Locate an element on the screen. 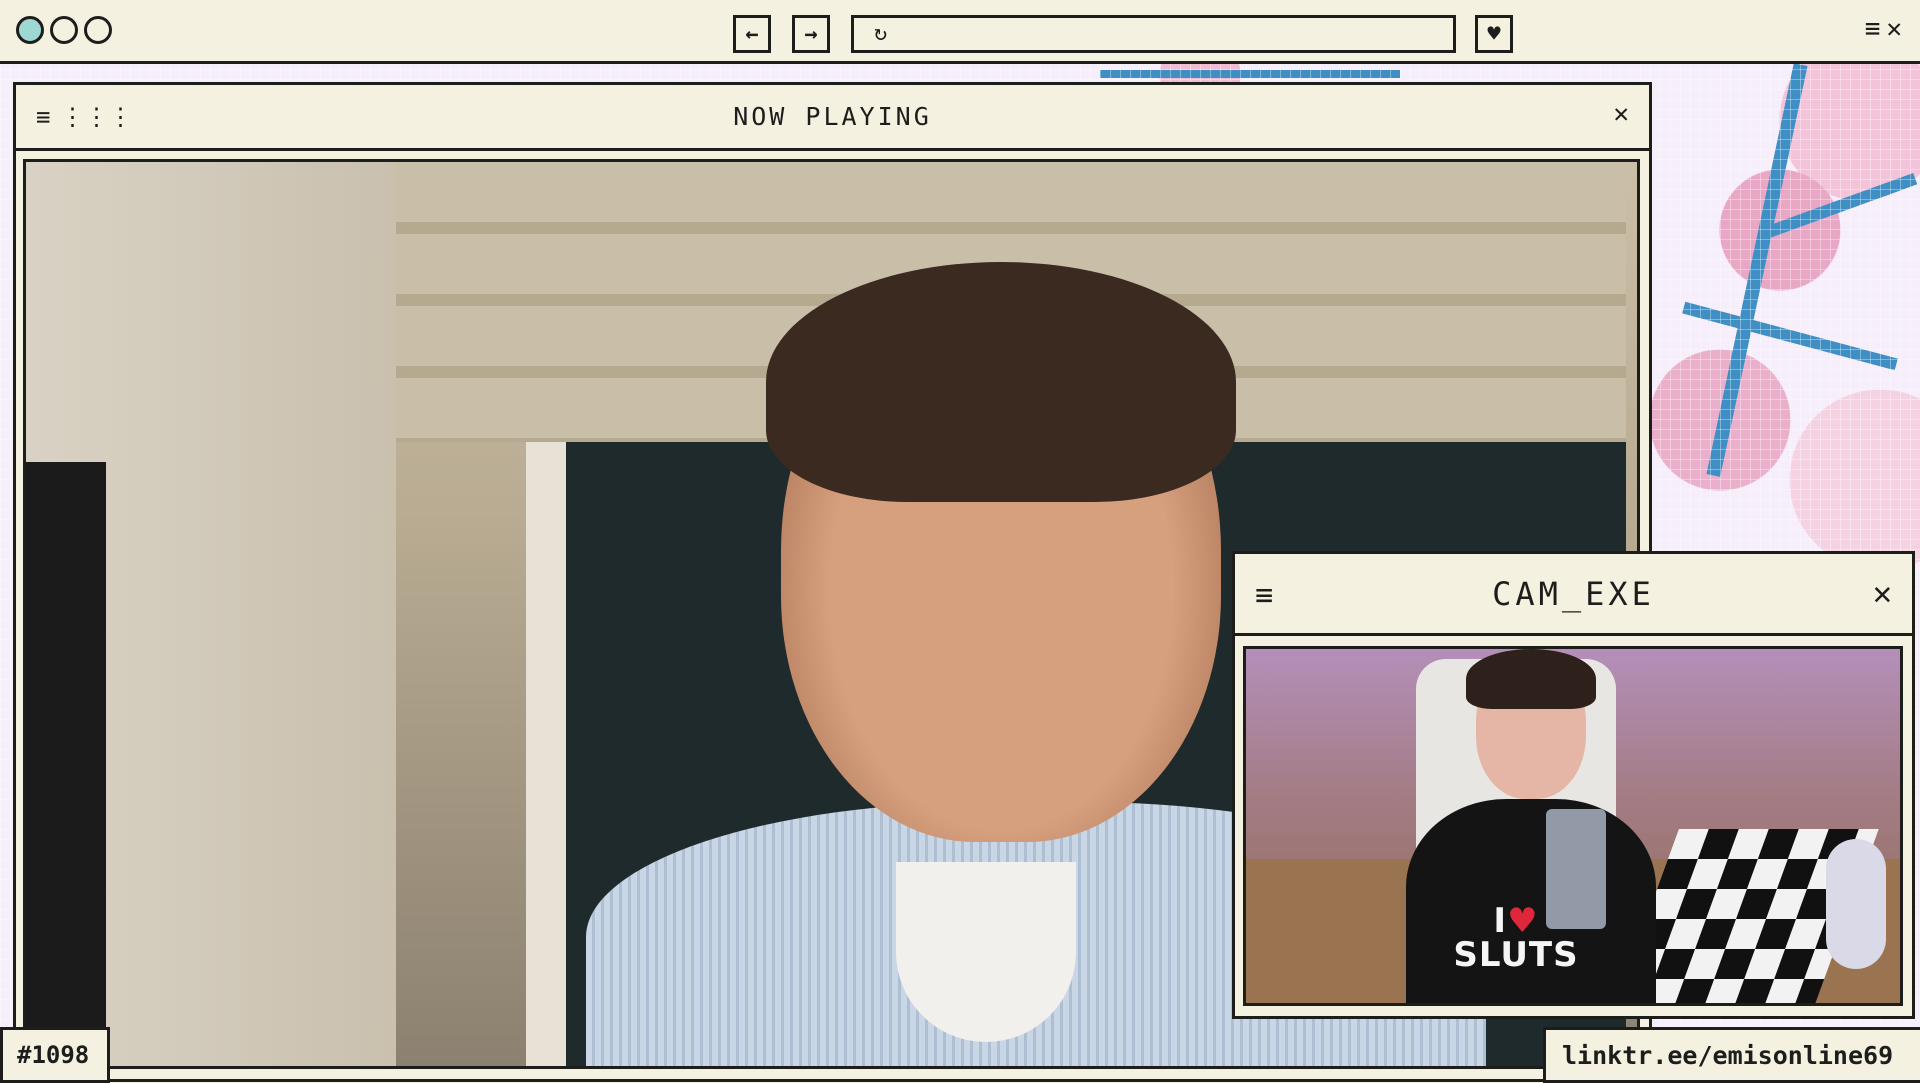 This screenshot has height=1083, width=1920. forward-button: → is located at coordinates (811, 34).